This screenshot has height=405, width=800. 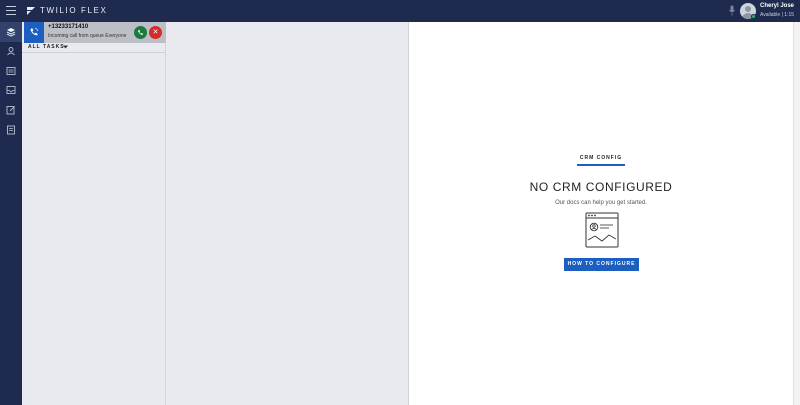 What do you see at coordinates (11, 213) in the screenshot?
I see `side-navigation` at bounding box center [11, 213].